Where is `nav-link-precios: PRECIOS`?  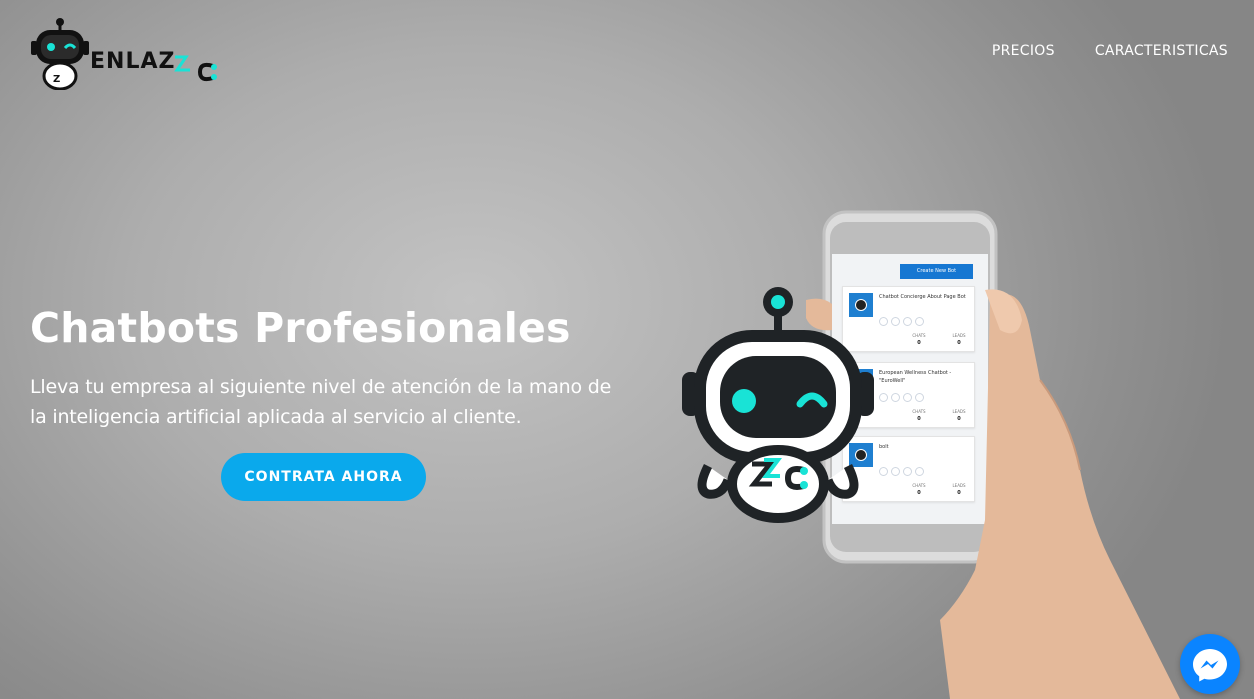 nav-link-precios: PRECIOS is located at coordinates (1023, 51).